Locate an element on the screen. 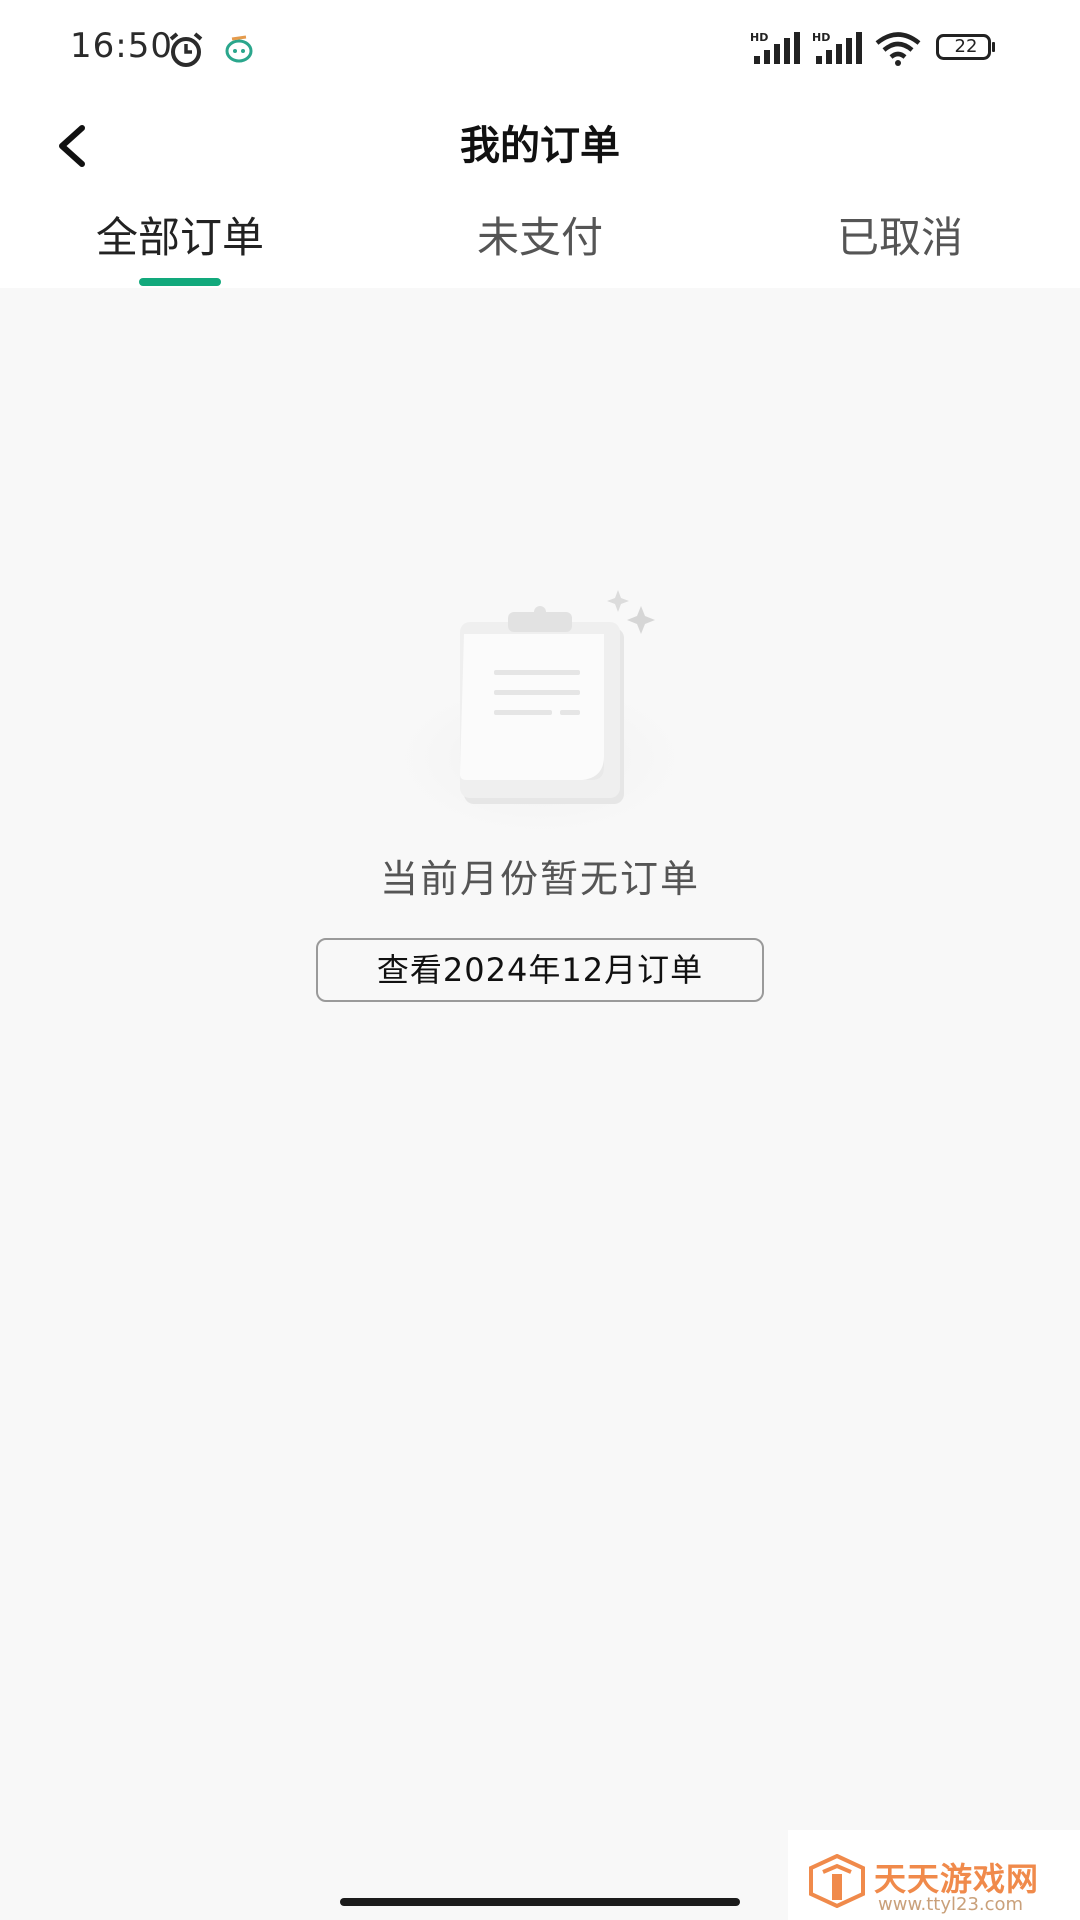  view-december-orders-button: 查看2024年12月订单 is located at coordinates (540, 970).